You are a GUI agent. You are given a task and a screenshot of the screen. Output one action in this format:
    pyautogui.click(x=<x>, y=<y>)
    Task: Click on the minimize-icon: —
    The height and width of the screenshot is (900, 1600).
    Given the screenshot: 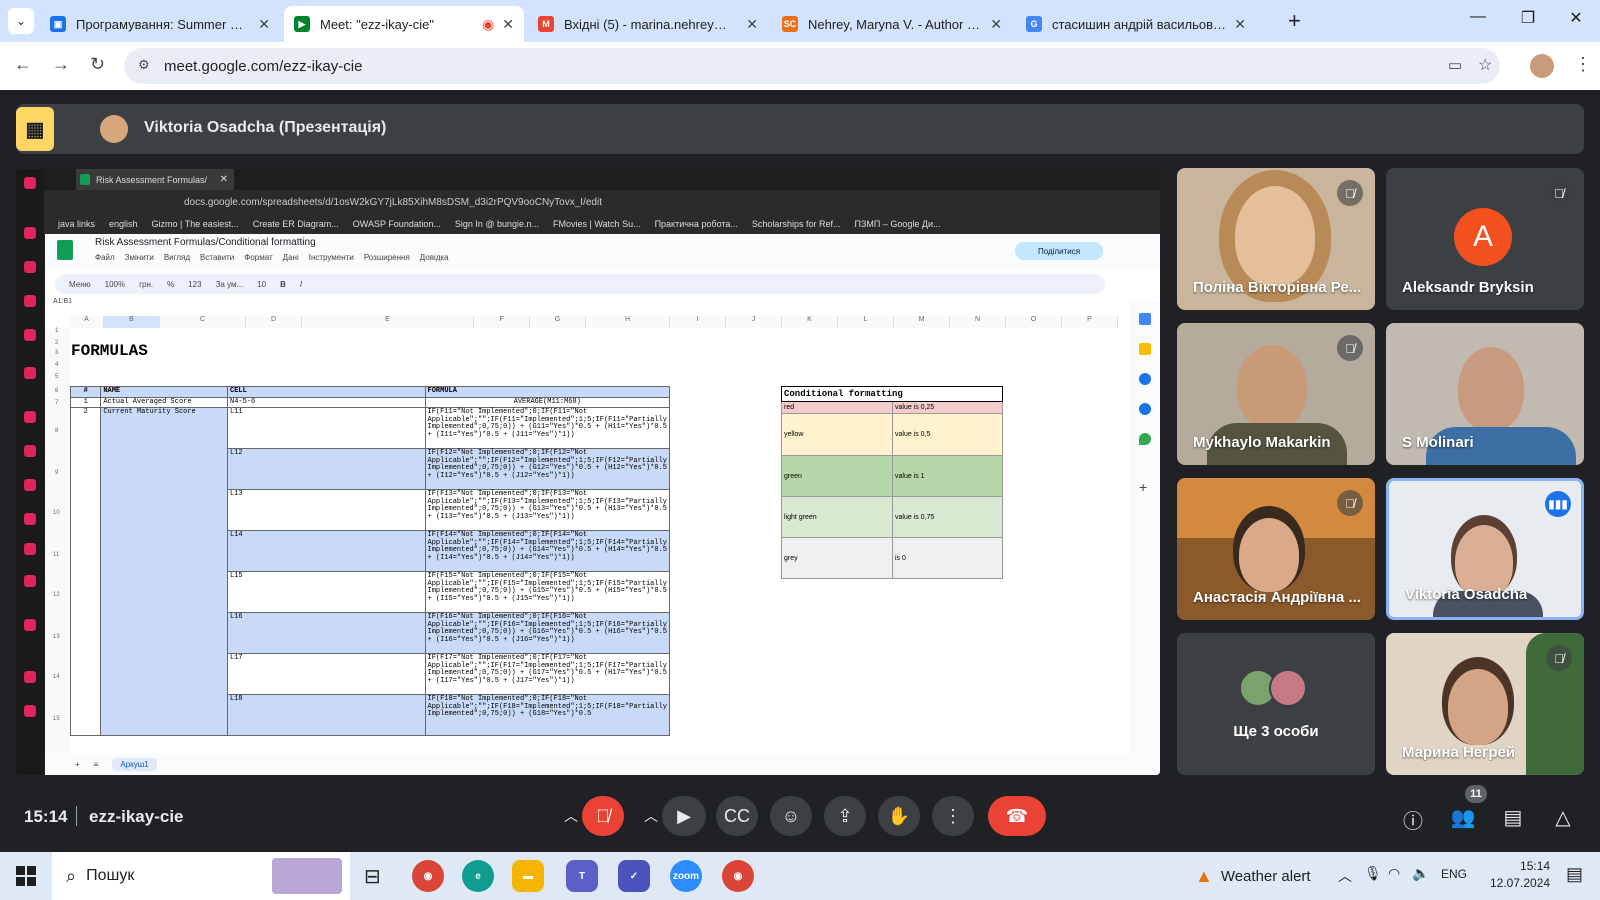 What is the action you would take?
    pyautogui.click(x=1478, y=17)
    